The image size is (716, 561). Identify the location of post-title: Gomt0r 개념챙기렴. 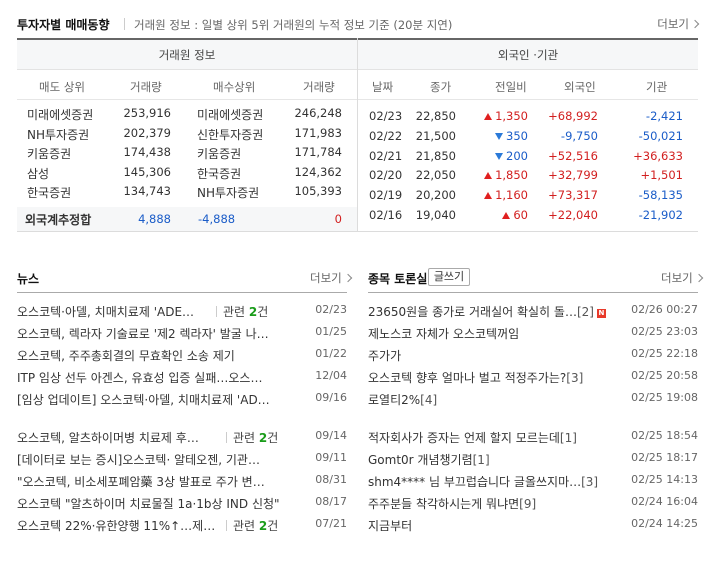
(420, 460).